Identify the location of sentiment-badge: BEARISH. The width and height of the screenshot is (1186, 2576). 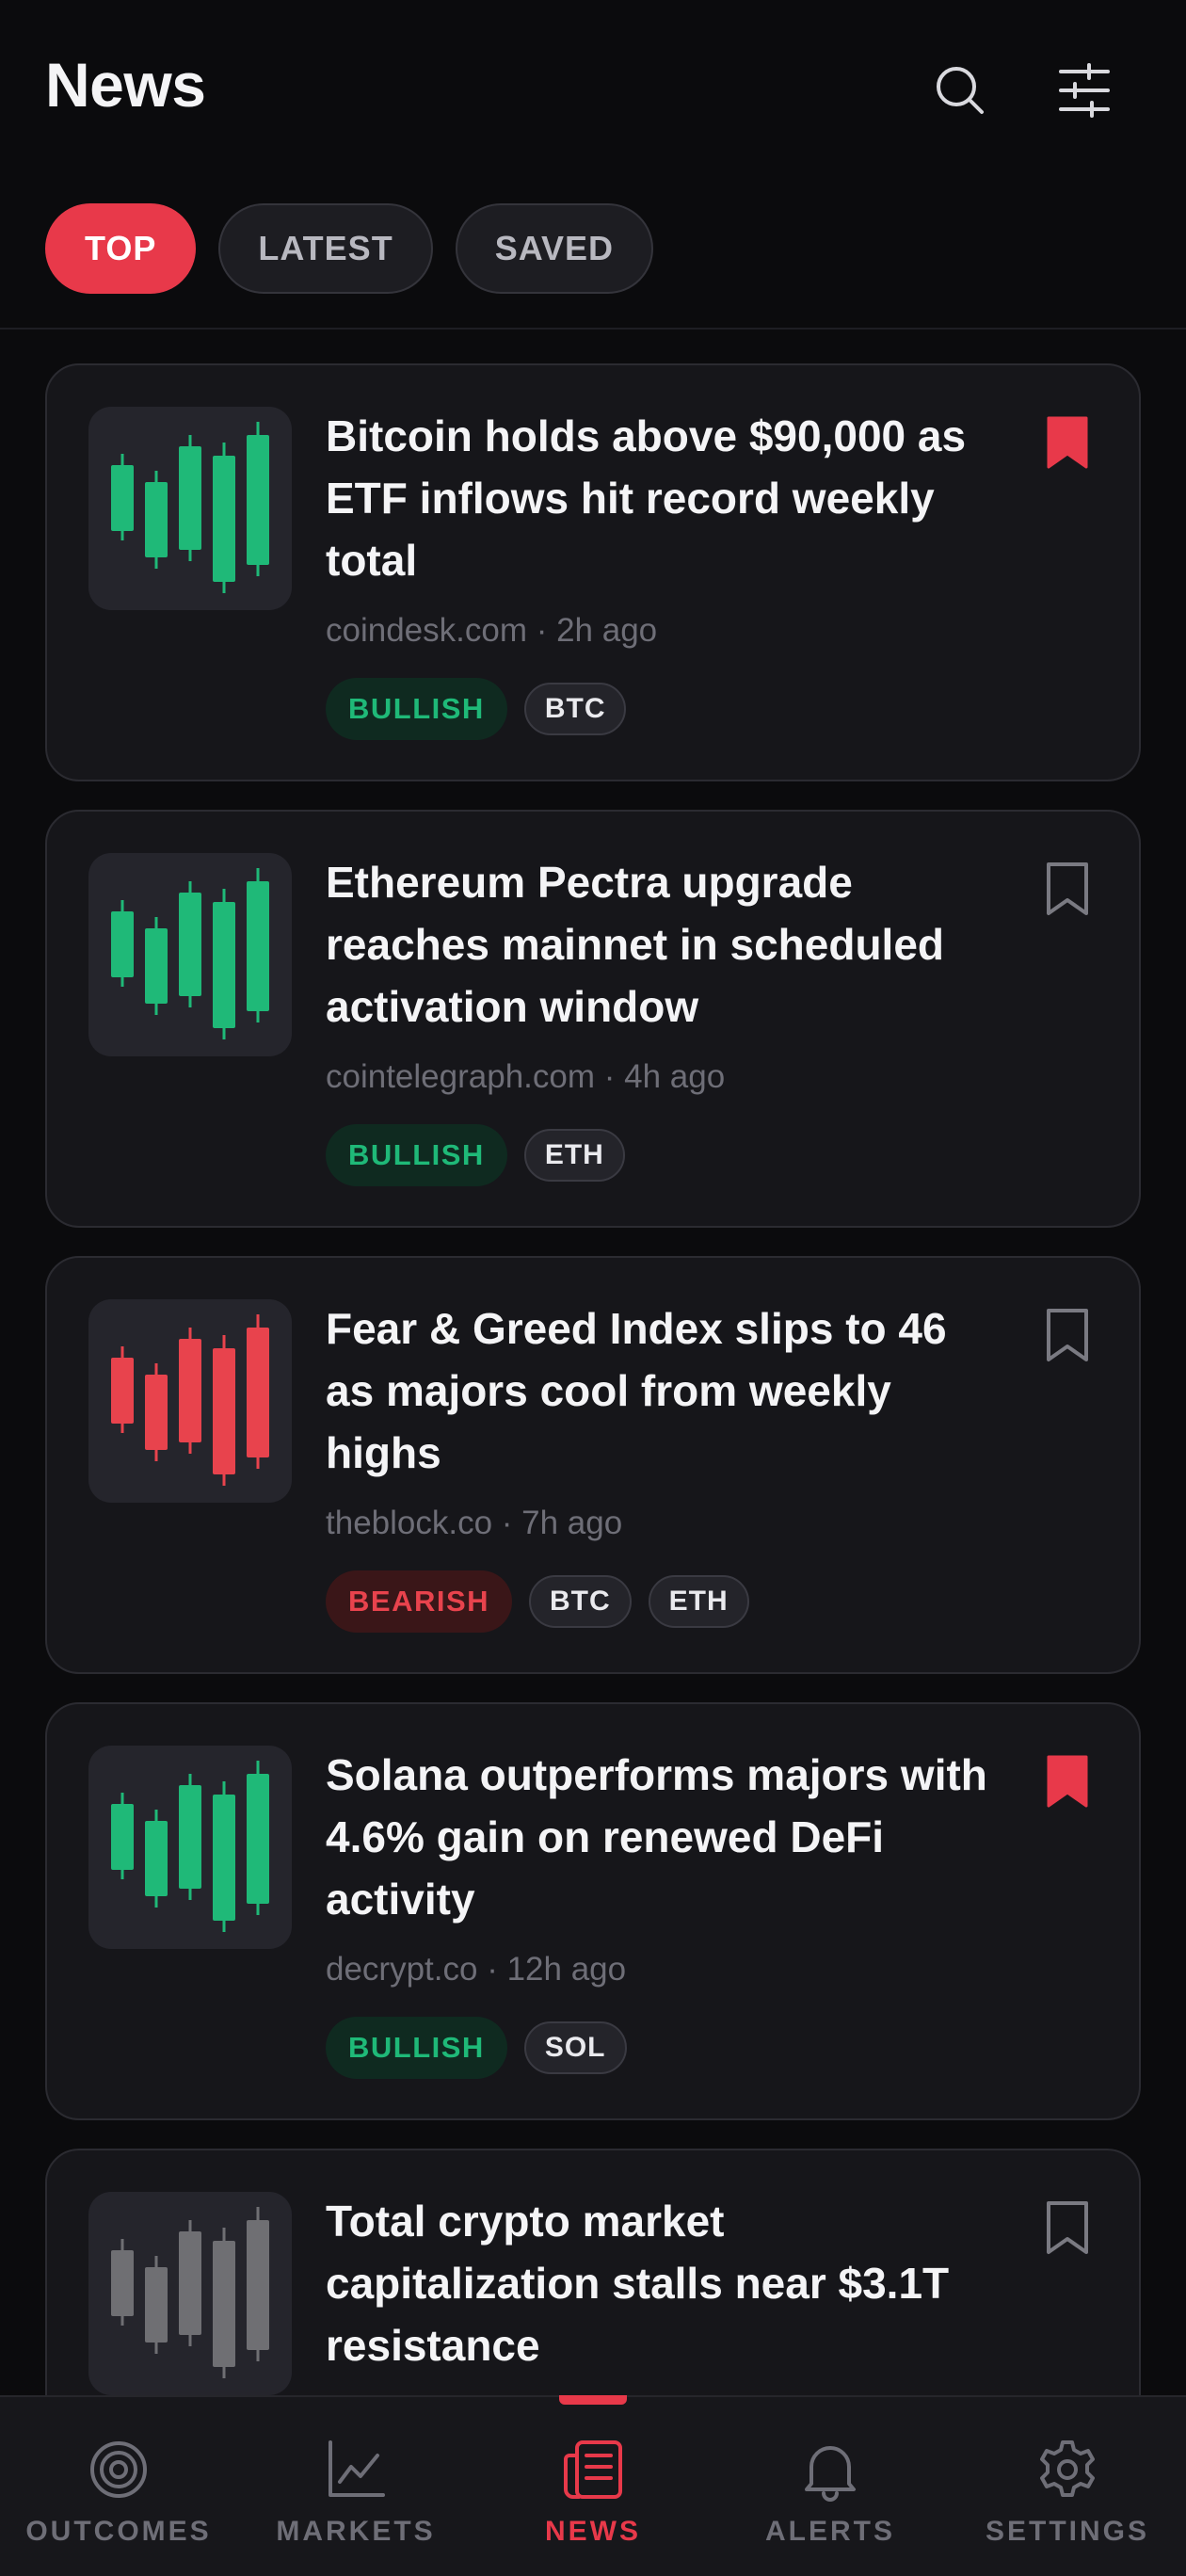
(419, 1601).